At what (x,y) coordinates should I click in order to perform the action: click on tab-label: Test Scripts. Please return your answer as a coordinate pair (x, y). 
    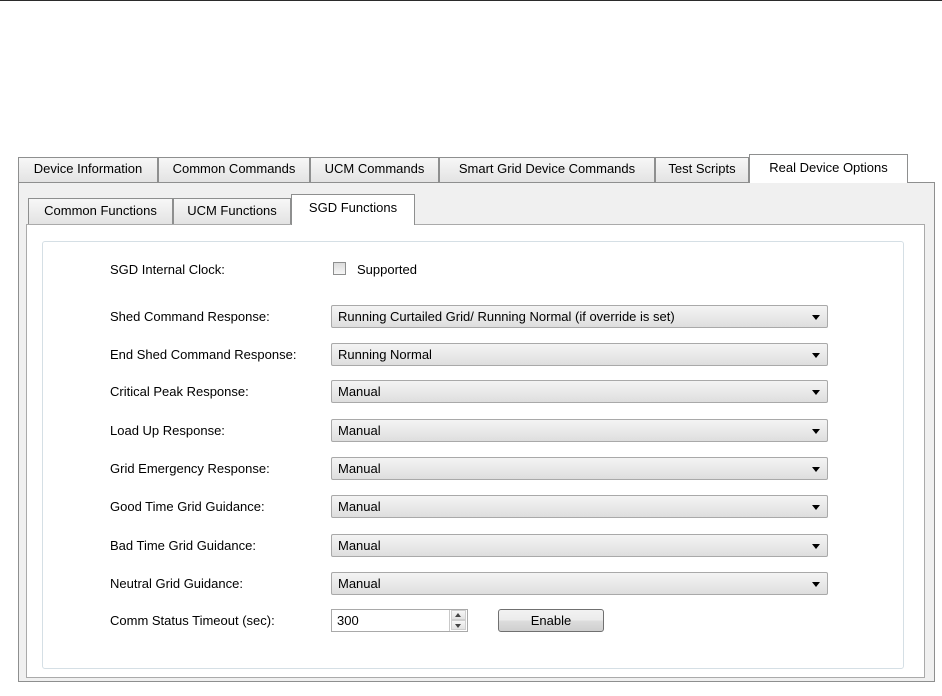
    Looking at the image, I should click on (702, 168).